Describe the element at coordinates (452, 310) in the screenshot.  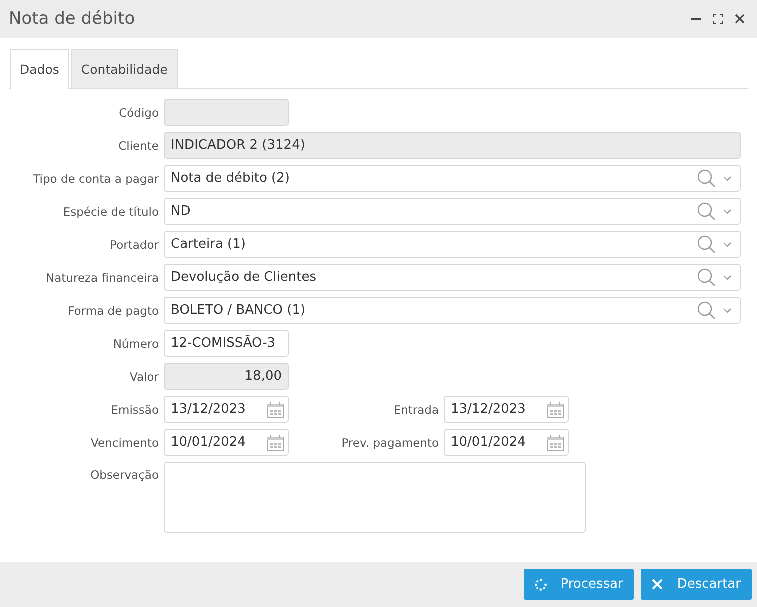
I see `lookup-field: BOLETO / BANCO (1)` at that location.